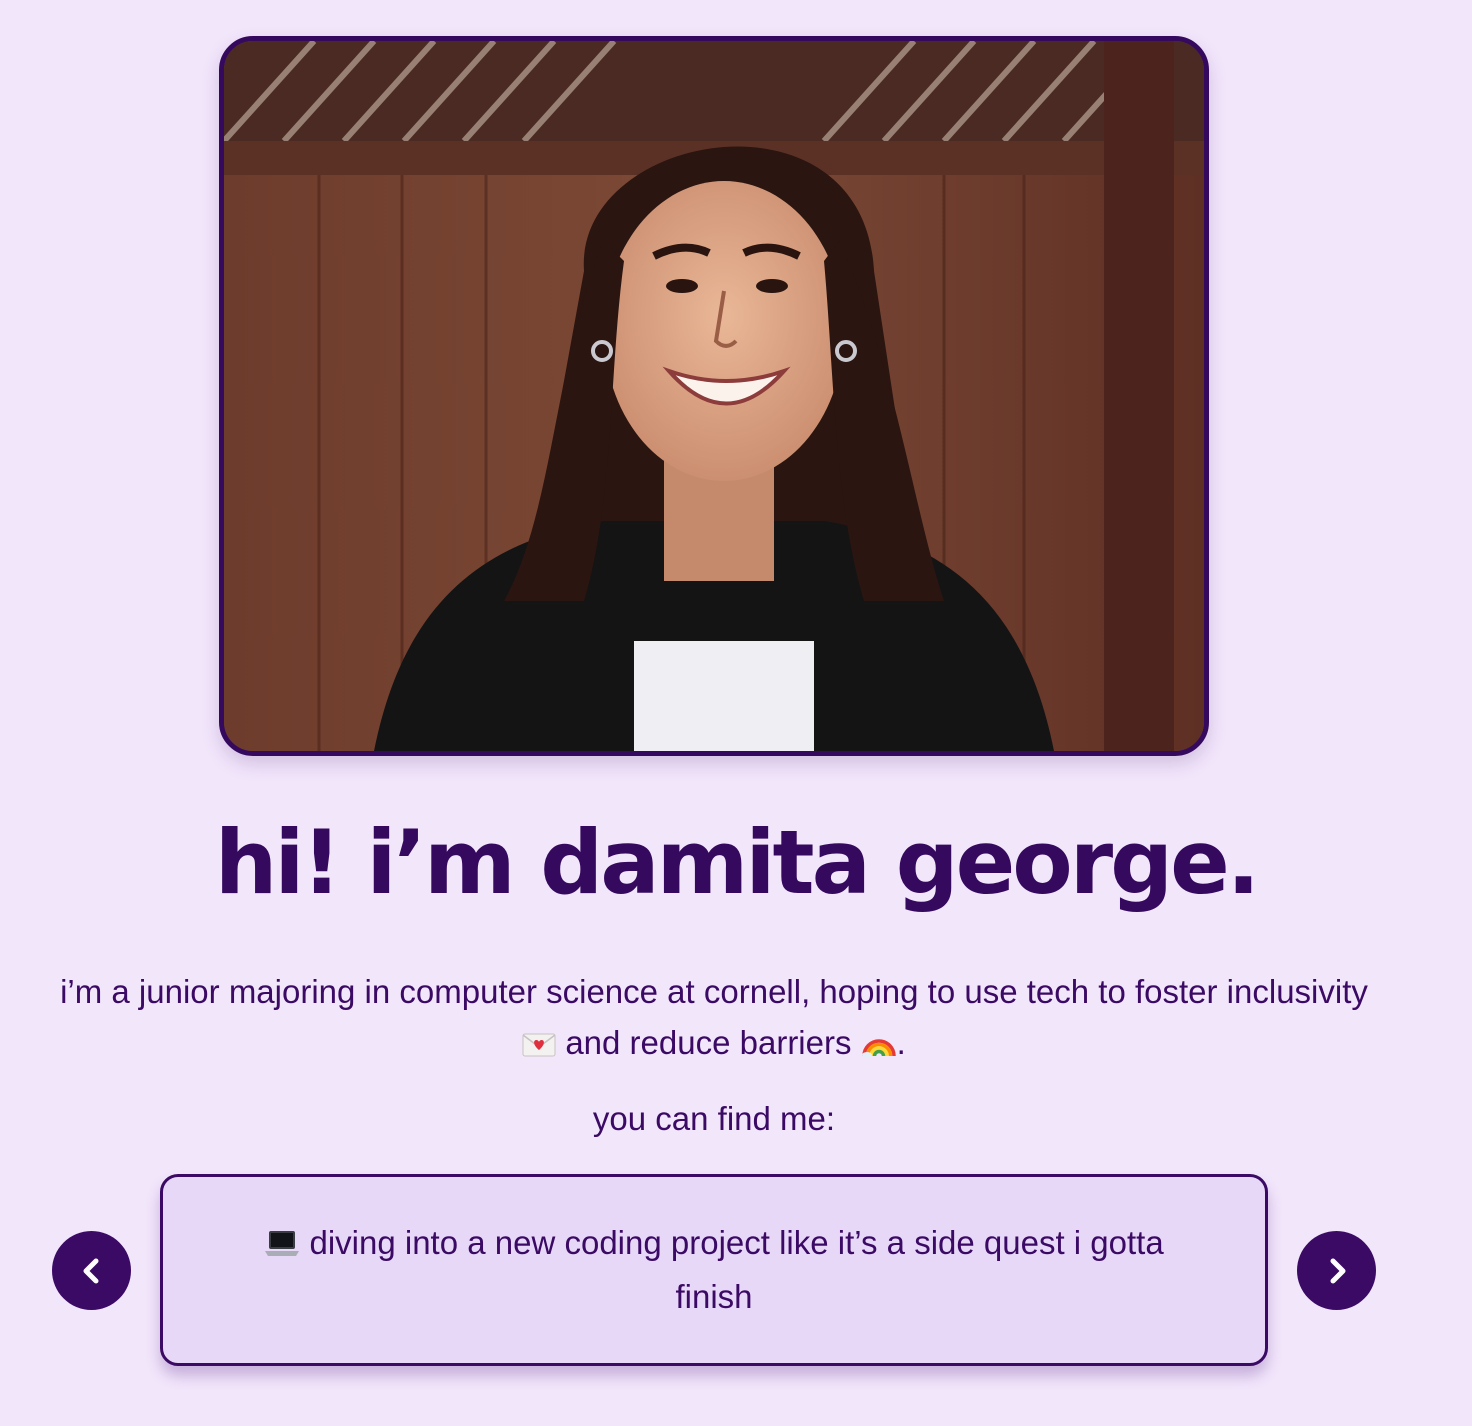  I want to click on intro-text-part: and reduce barriers, so click(708, 1042).